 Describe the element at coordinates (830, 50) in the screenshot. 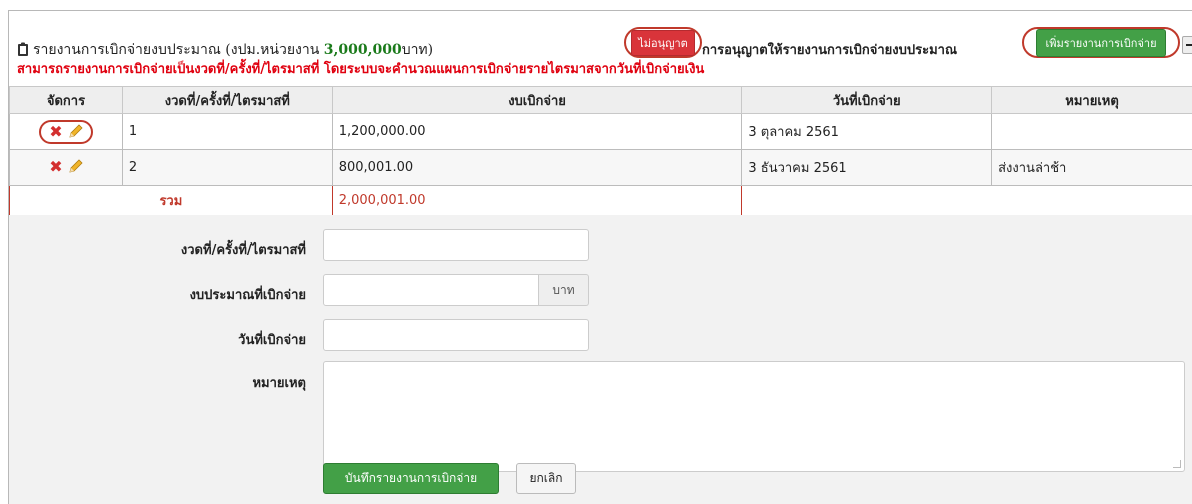

I see `permission-label: การอนุญาตให้รายงานการเบิกจ่ายงบประมาณ` at that location.